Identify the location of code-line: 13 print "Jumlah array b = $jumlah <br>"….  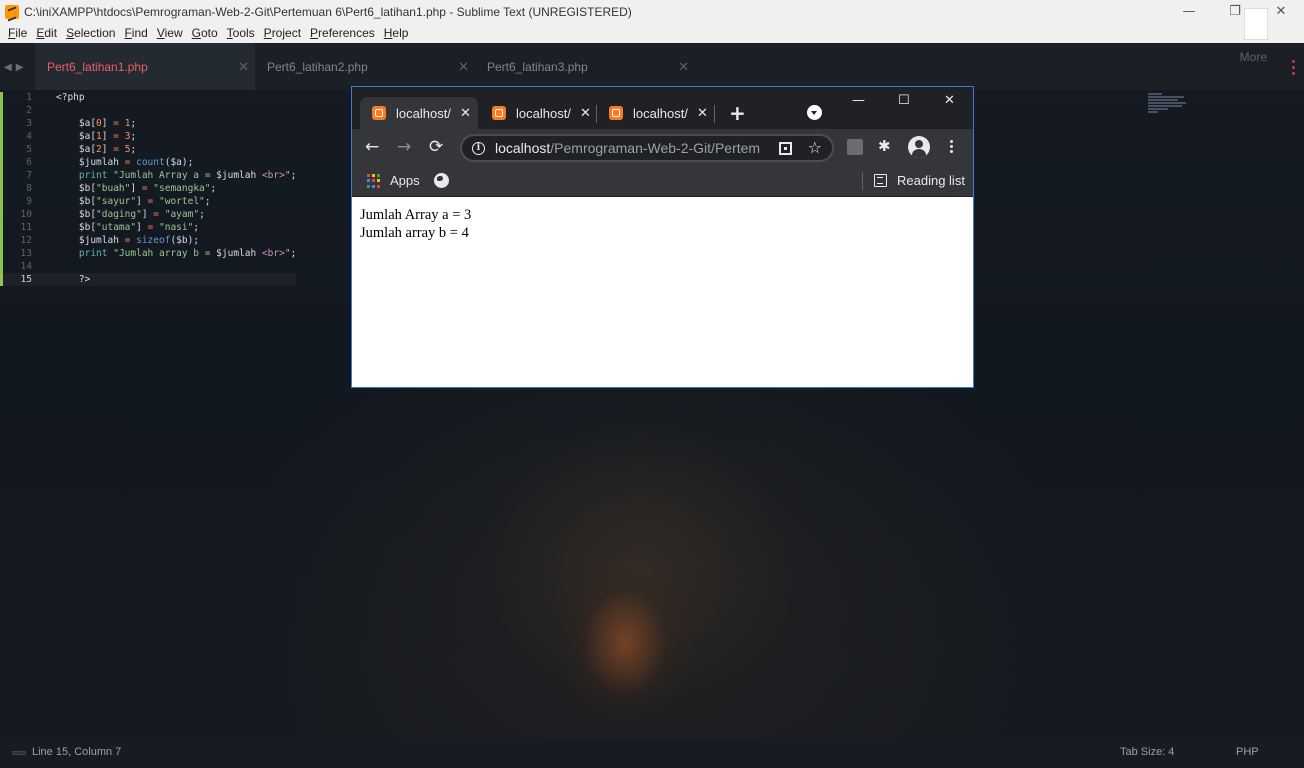
(148, 253).